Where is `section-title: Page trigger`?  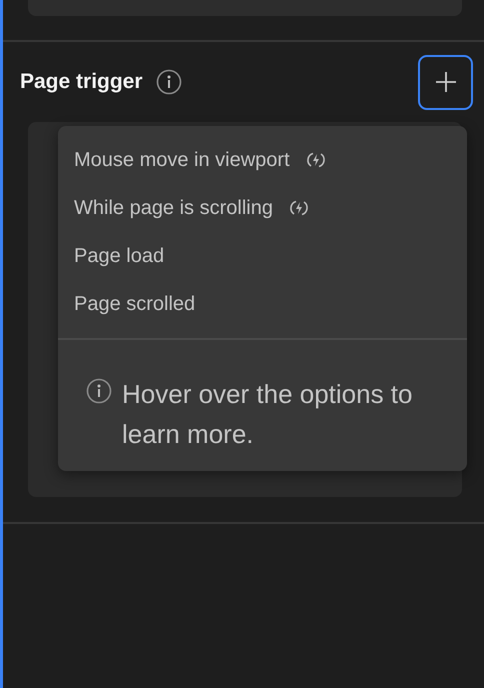
section-title: Page trigger is located at coordinates (81, 82).